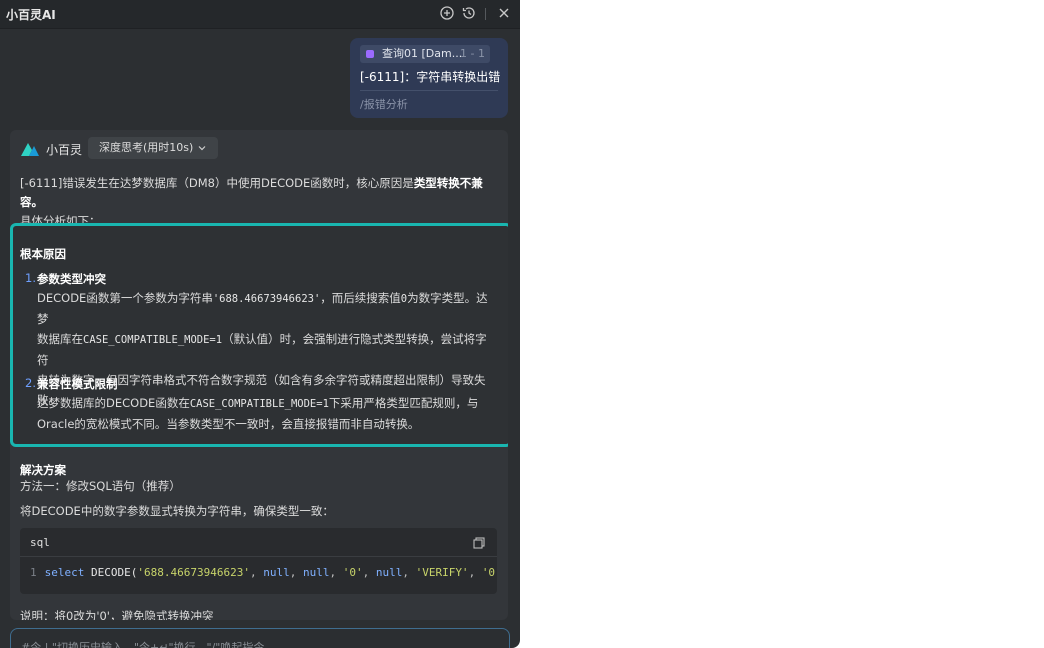 The width and height of the screenshot is (1044, 648). Describe the element at coordinates (472, 53) in the screenshot. I see `query-reference-range: 1 - 1` at that location.